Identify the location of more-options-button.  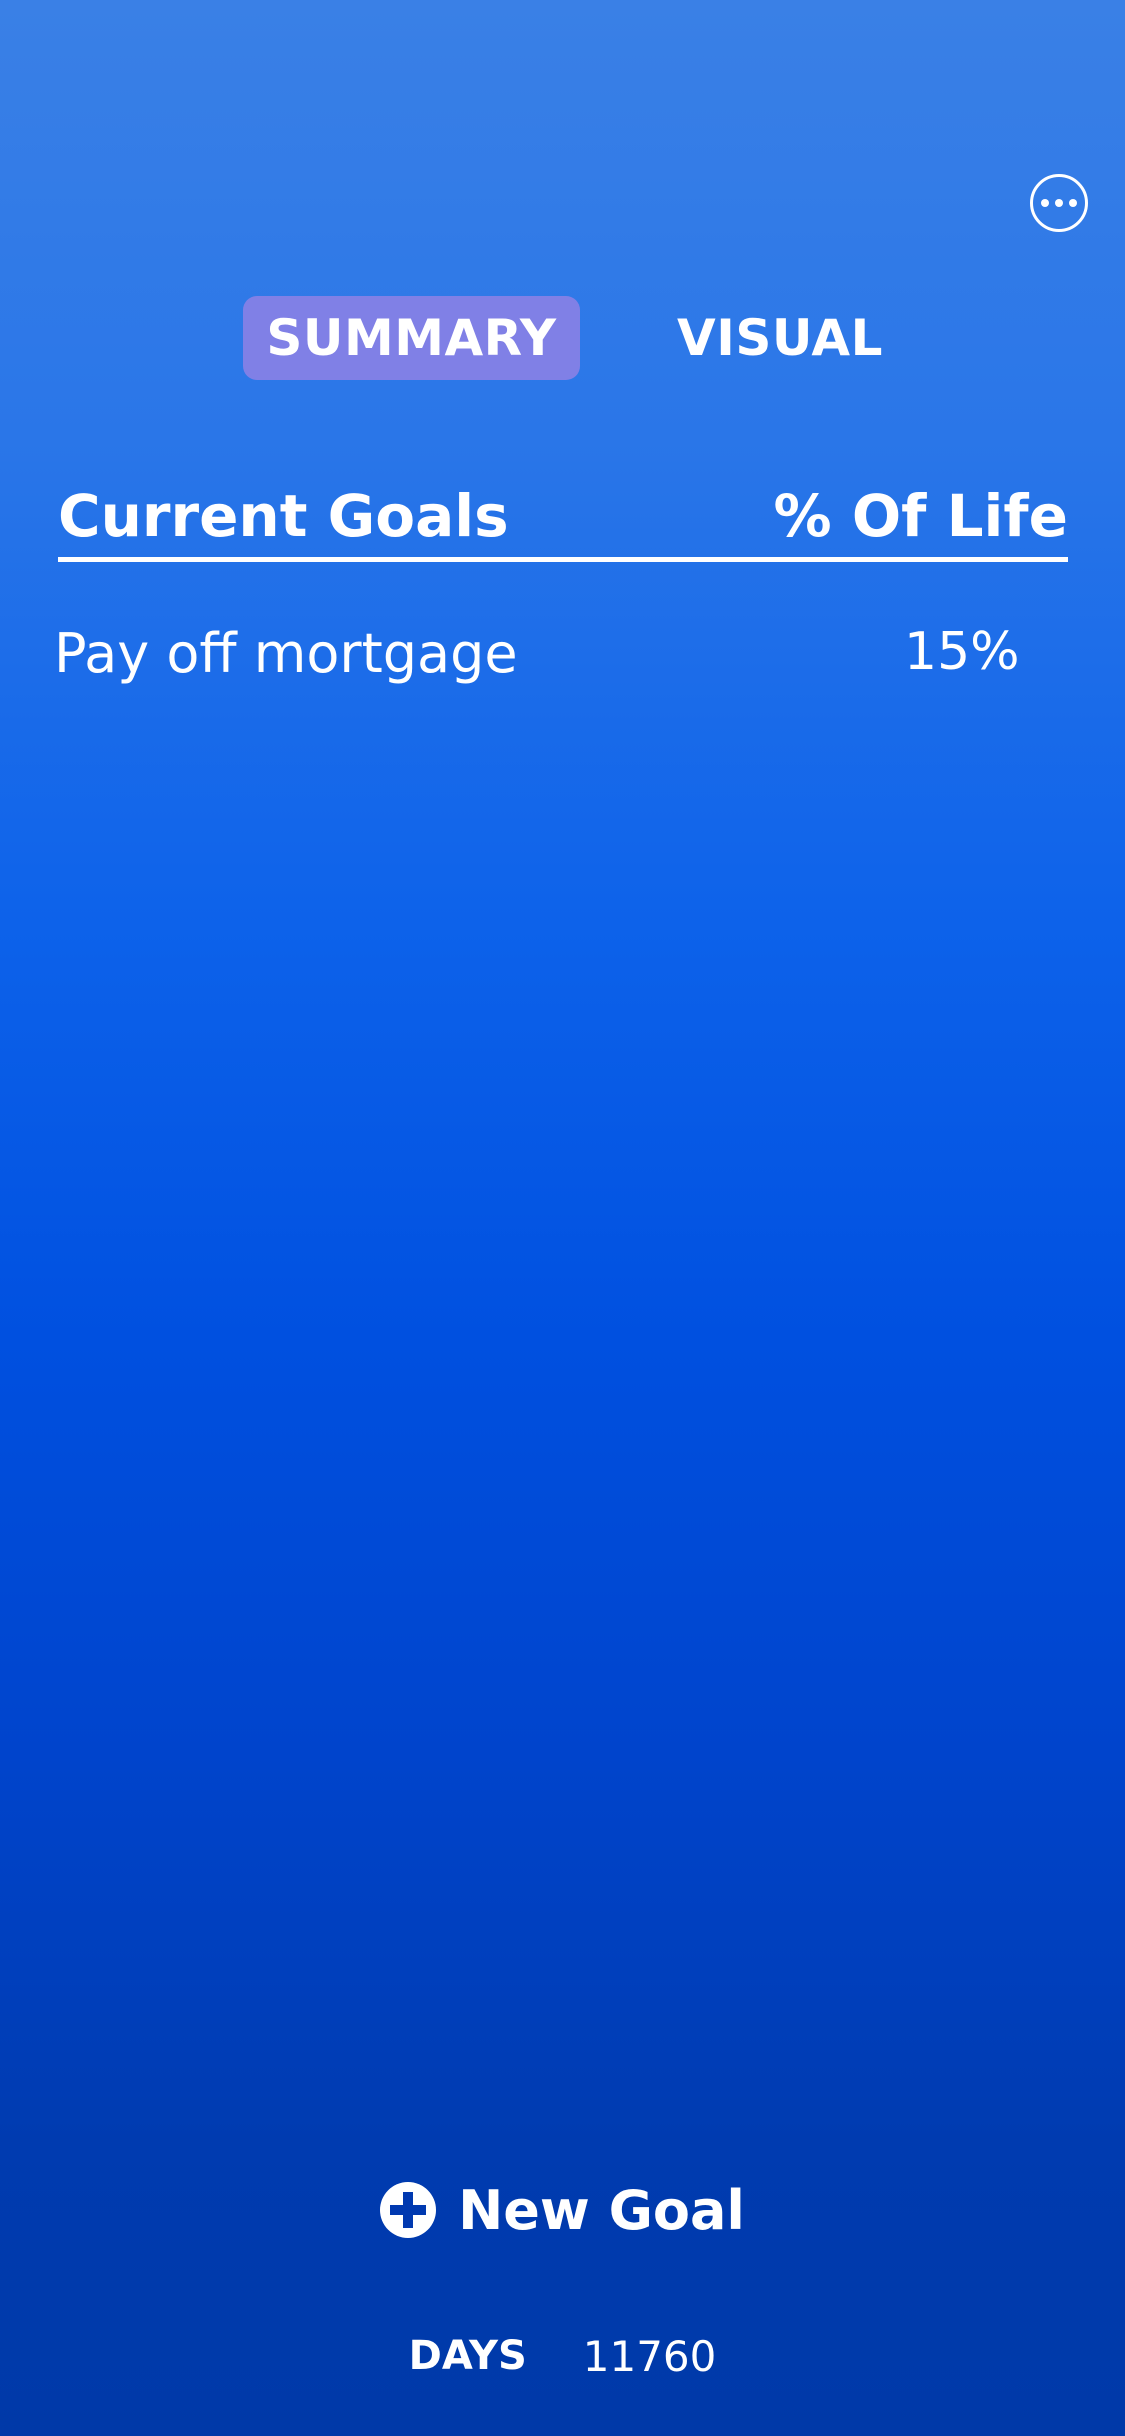
(1059, 203).